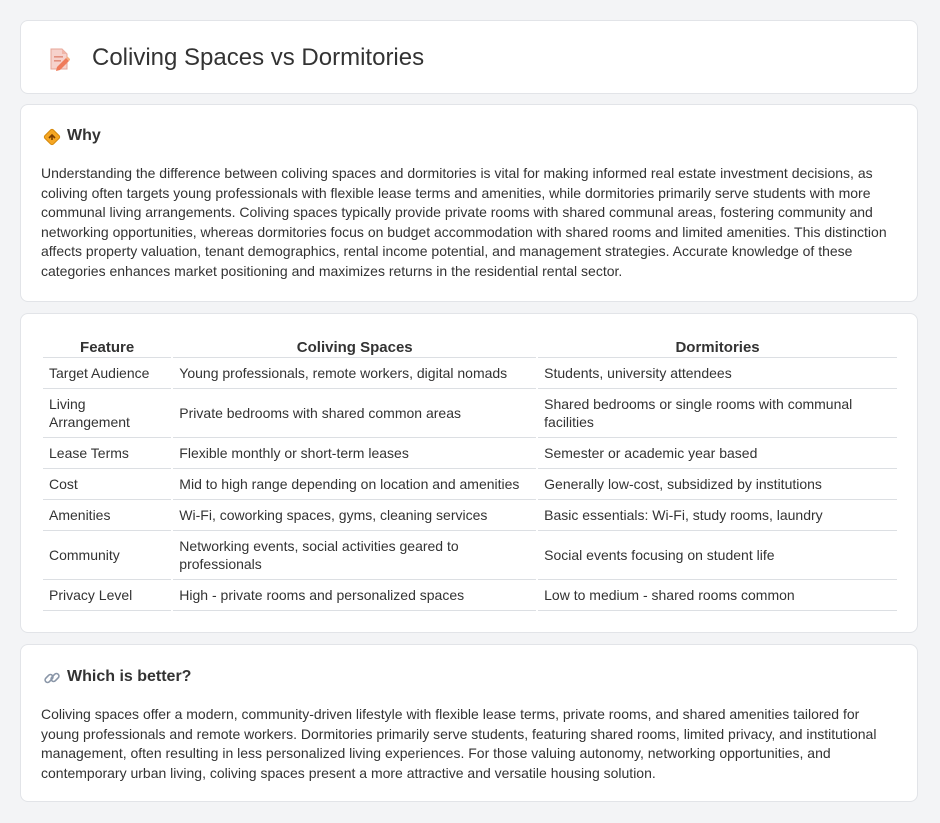  What do you see at coordinates (107, 515) in the screenshot?
I see `cell-feature: Amenities` at bounding box center [107, 515].